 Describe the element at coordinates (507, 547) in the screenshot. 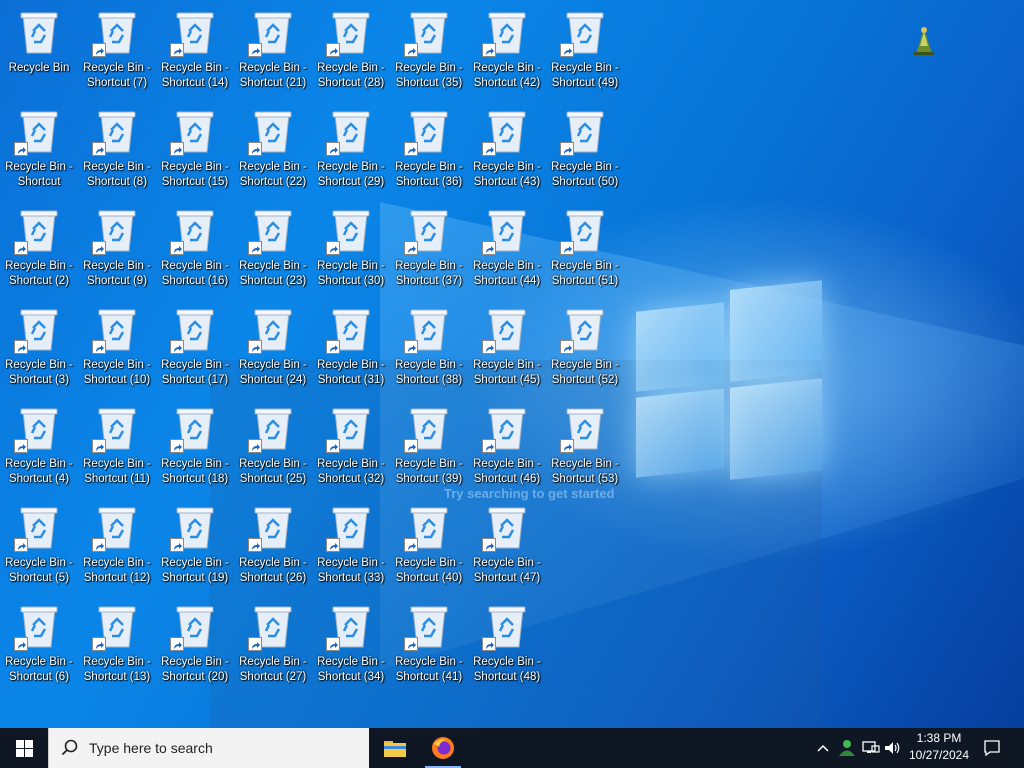

I see `desktop-icon: Recycle Bin - Shortcut (47)` at that location.